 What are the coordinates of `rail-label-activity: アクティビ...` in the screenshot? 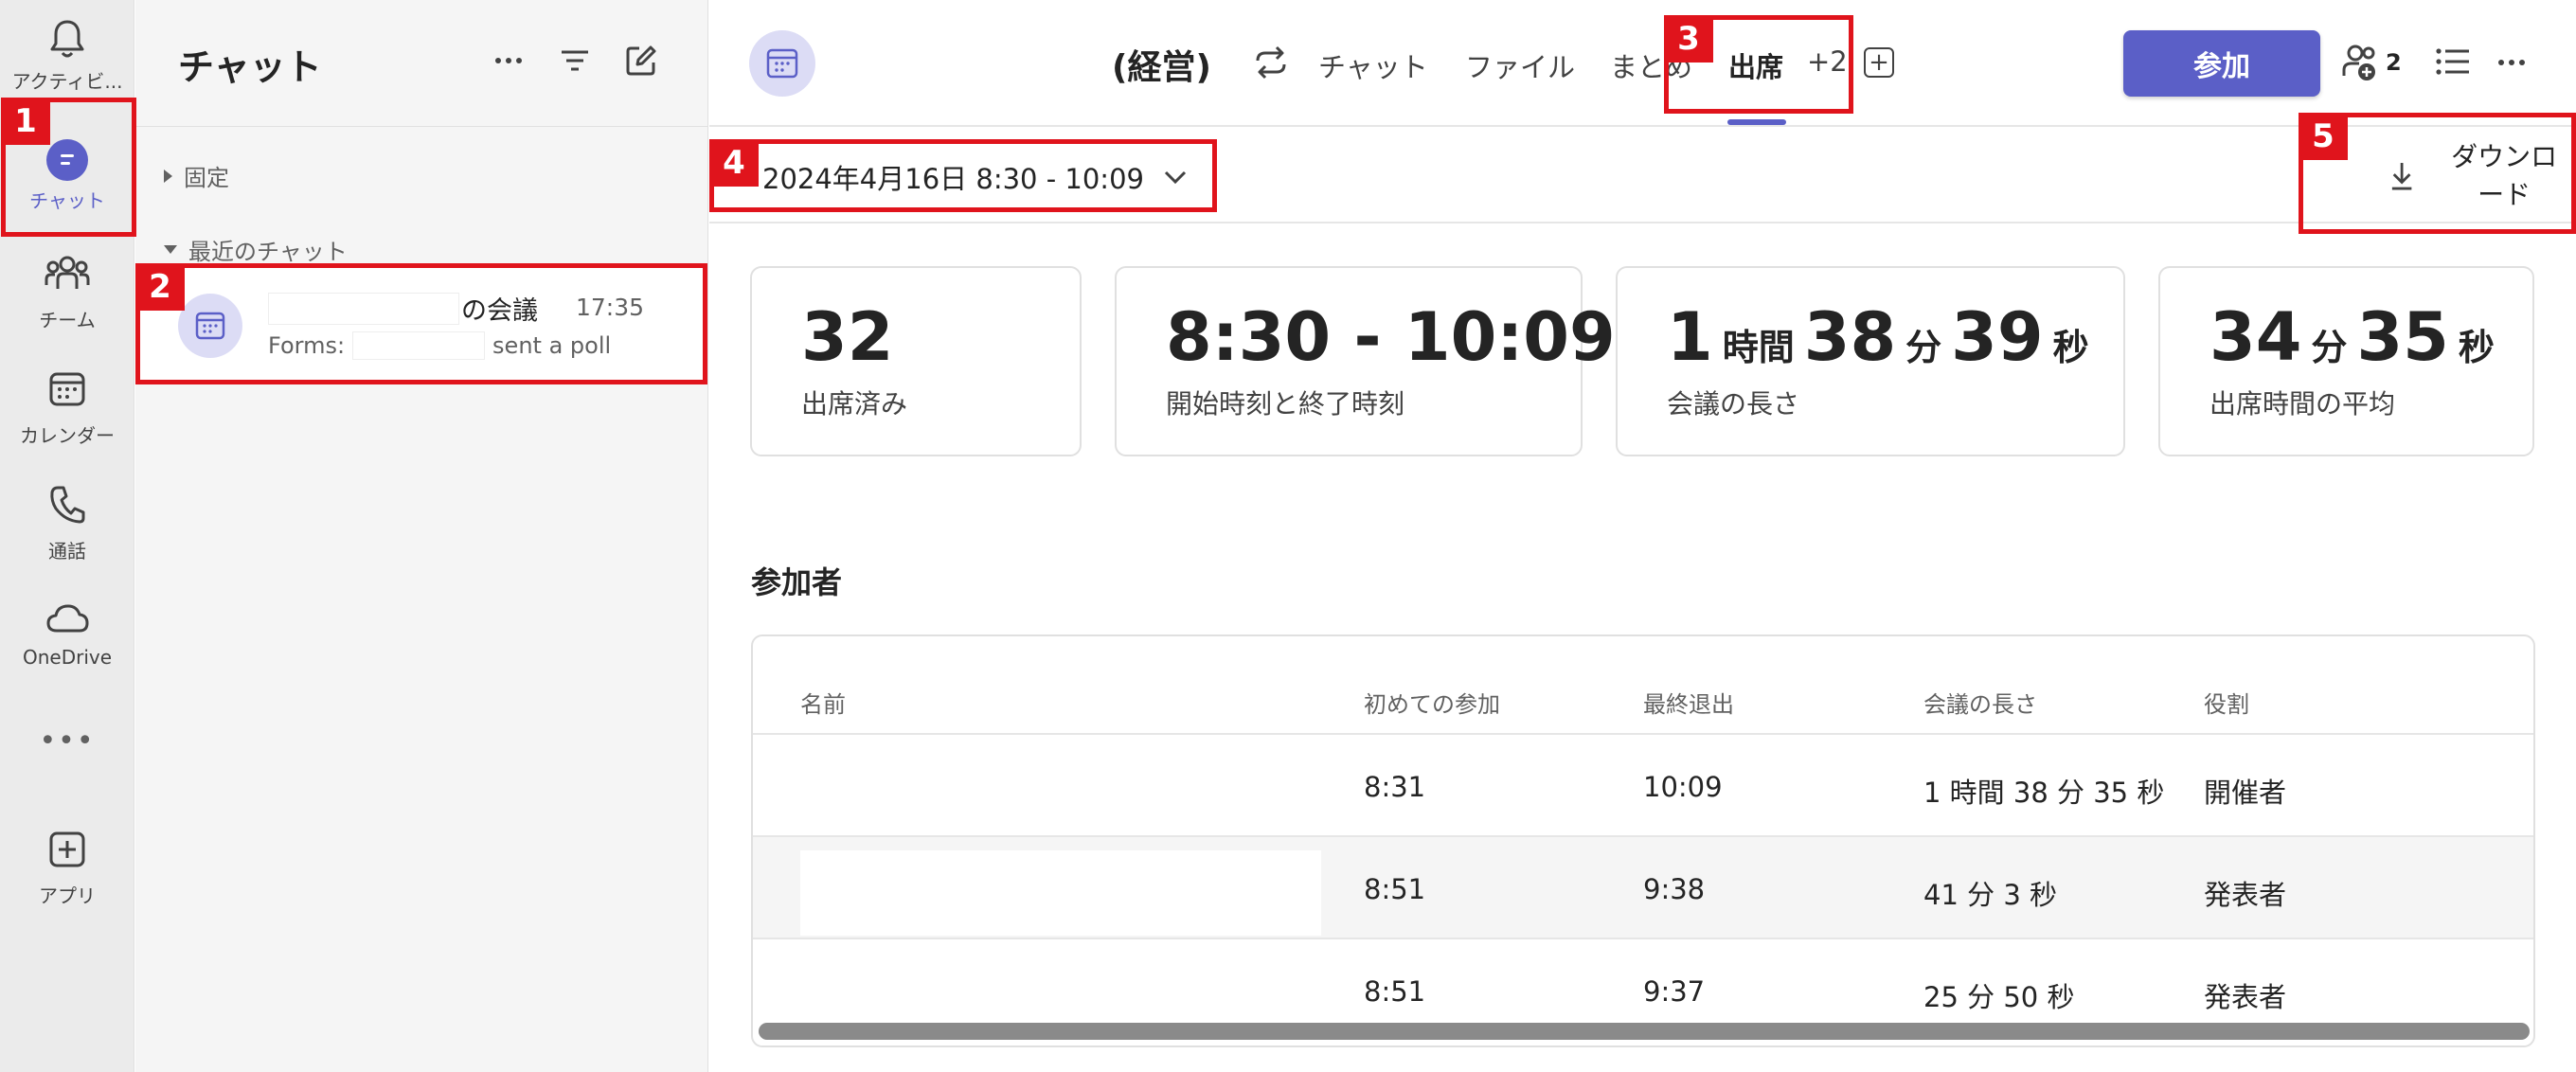 It's located at (67, 81).